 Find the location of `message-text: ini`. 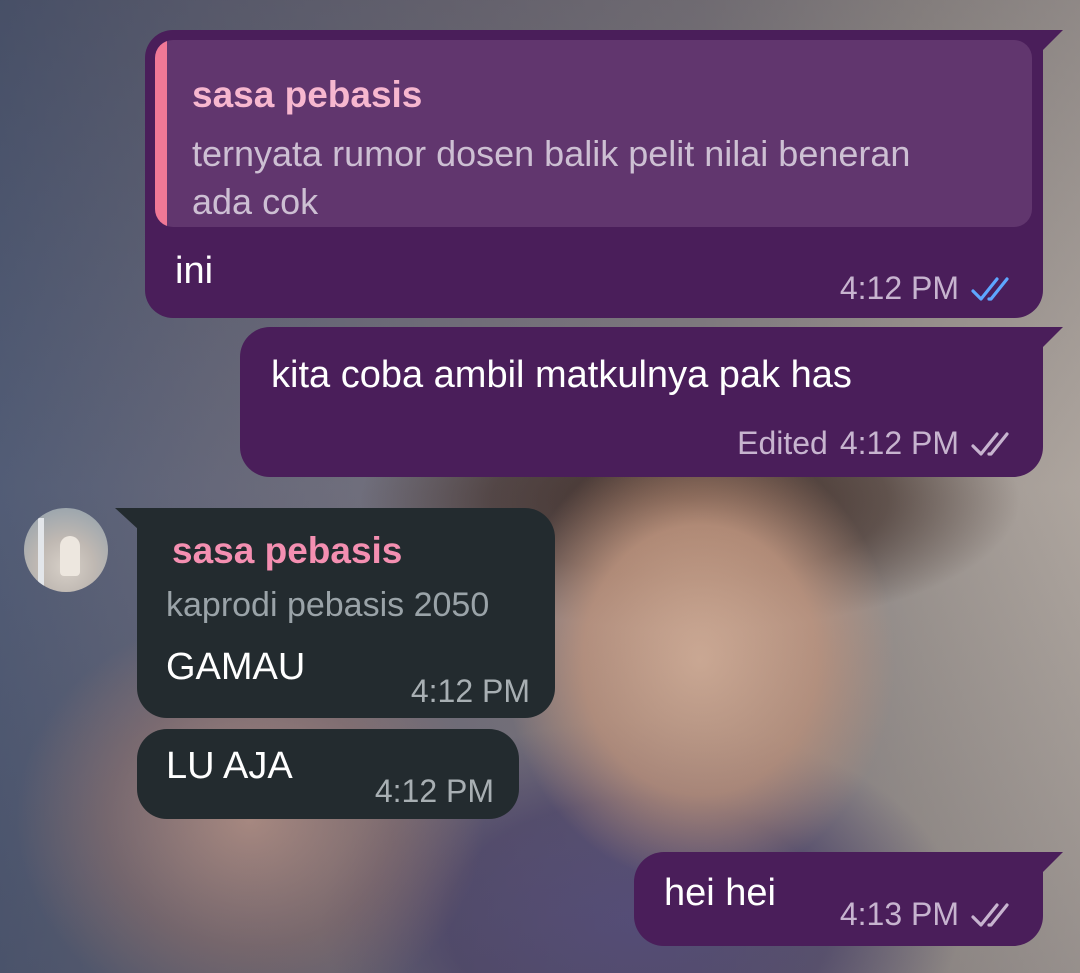

message-text: ini is located at coordinates (194, 271).